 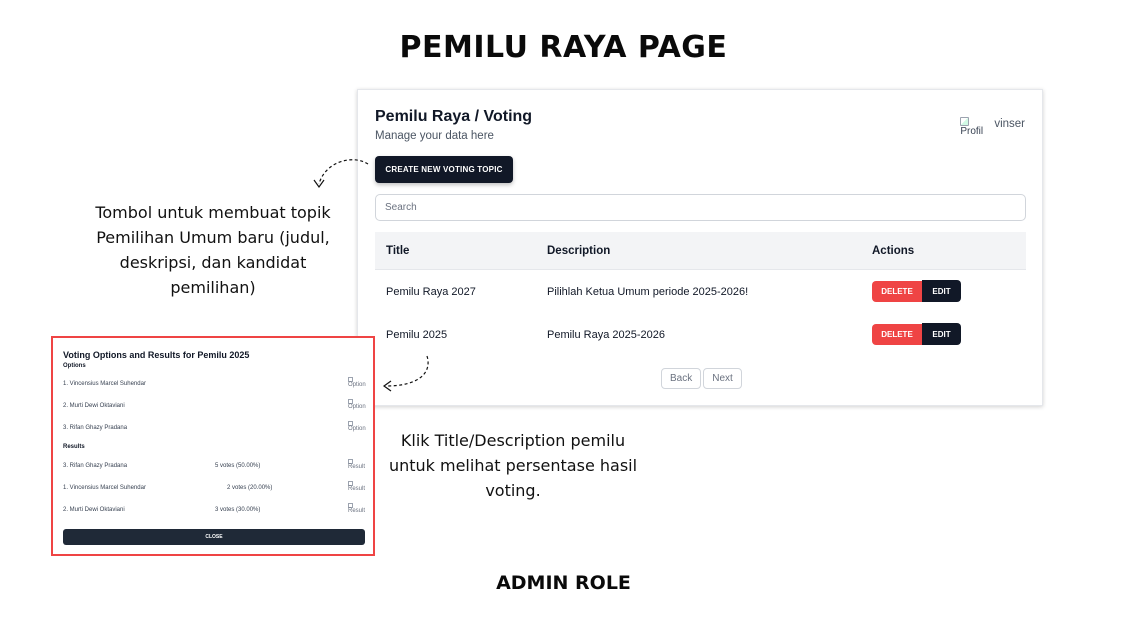 What do you see at coordinates (95, 466) in the screenshot?
I see `result-item: 3. Rifan Ghazy Pradana` at bounding box center [95, 466].